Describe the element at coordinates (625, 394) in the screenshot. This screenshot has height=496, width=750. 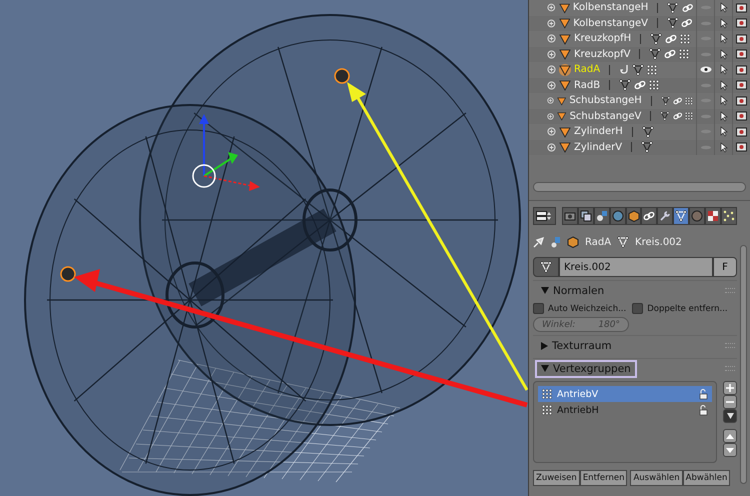
I see `vertex-group-item: AntriebV` at that location.